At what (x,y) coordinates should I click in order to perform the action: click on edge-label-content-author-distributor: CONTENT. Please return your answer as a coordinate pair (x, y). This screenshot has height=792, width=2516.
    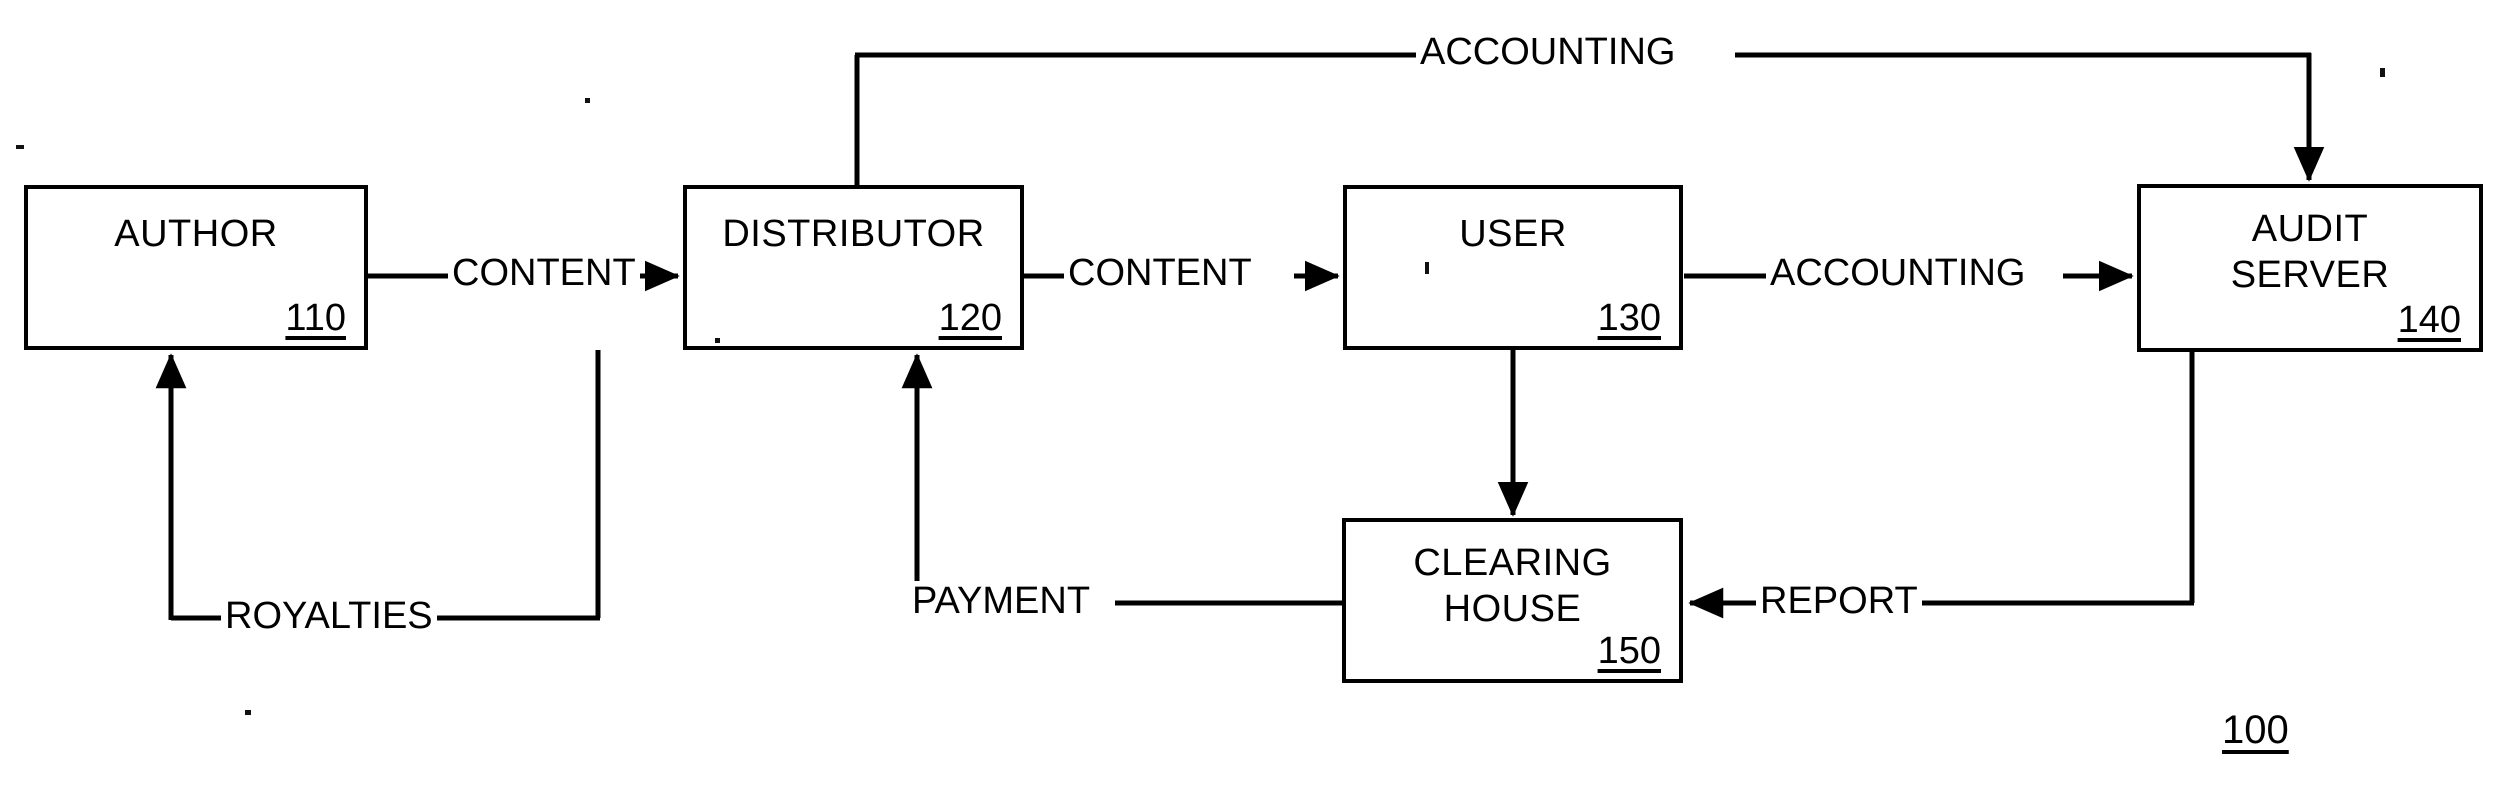
    Looking at the image, I should click on (544, 273).